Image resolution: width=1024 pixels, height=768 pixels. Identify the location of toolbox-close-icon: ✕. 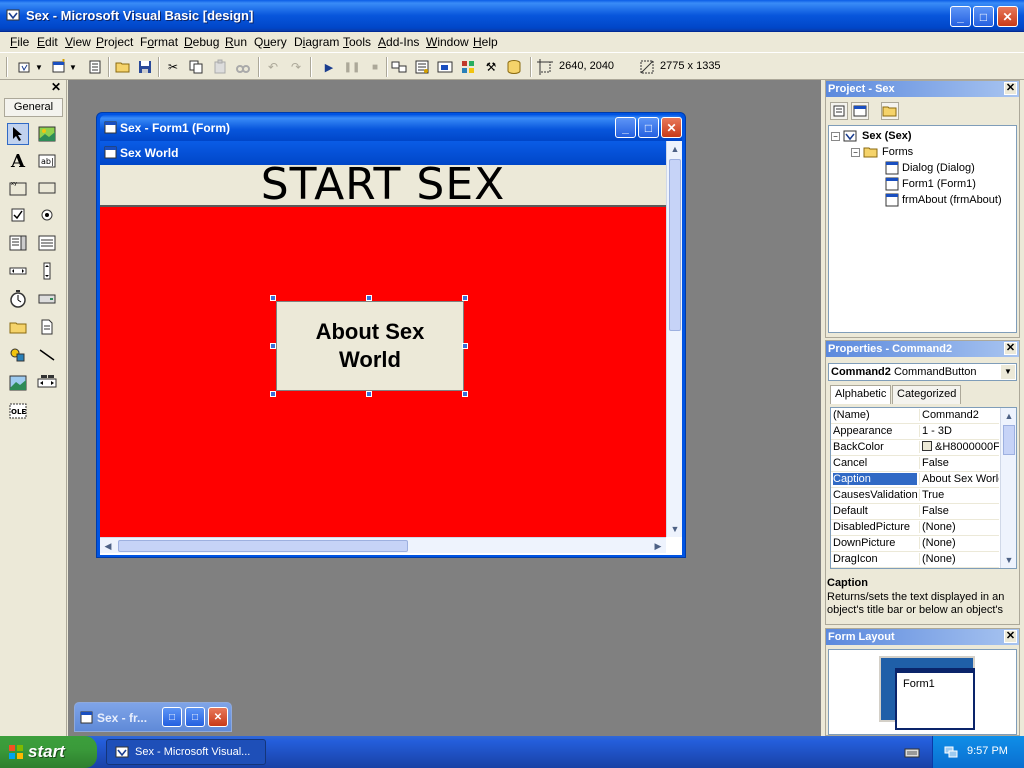
(56, 88).